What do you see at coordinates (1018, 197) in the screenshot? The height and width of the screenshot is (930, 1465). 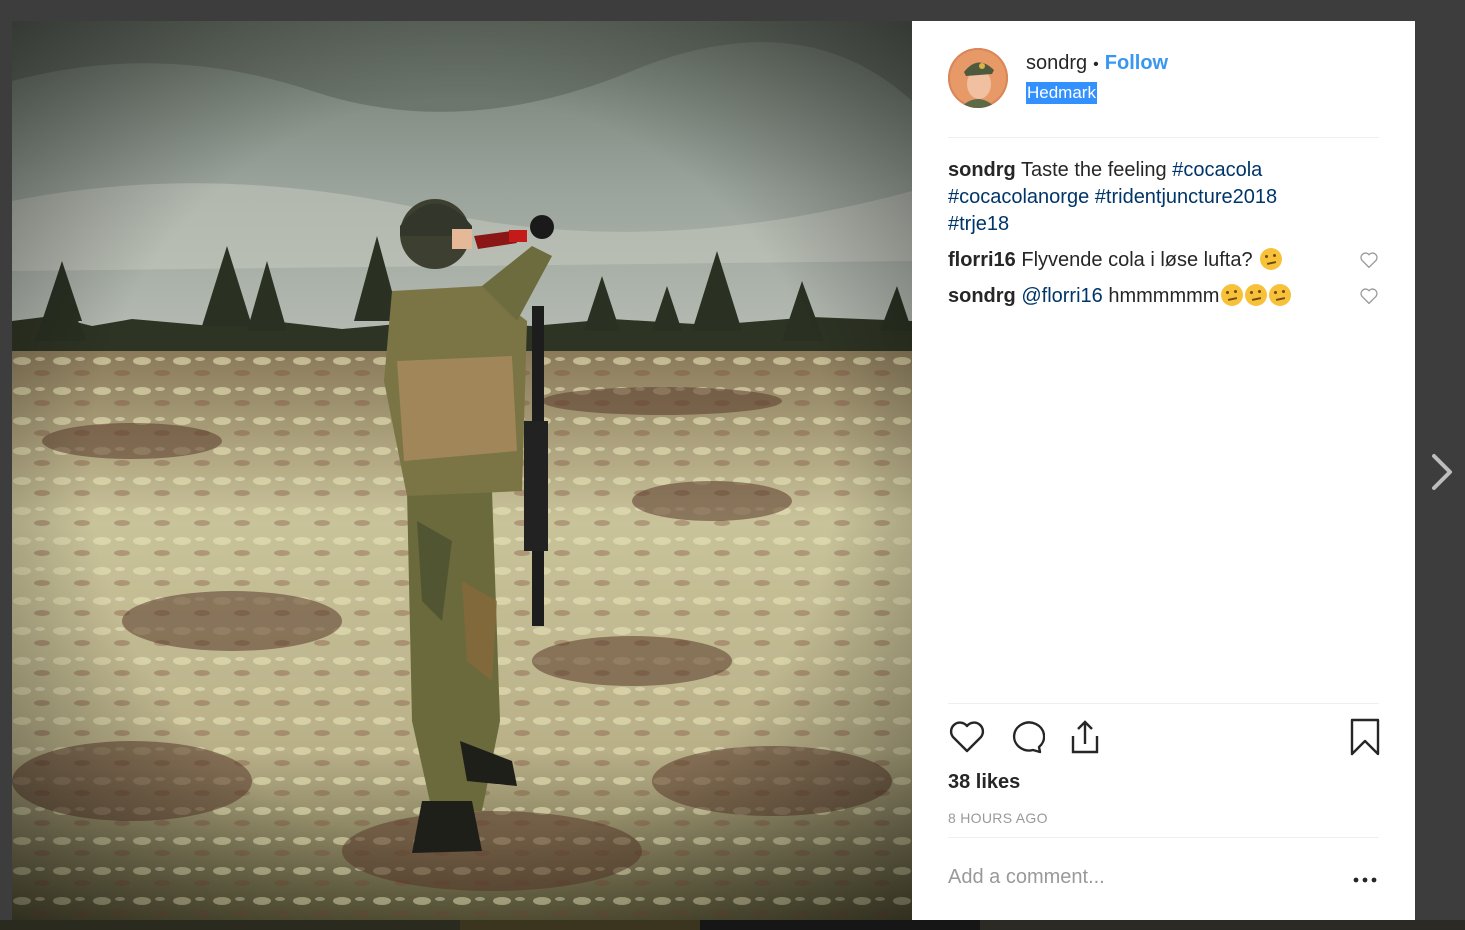 I see `hashtag-link: #cocacolanorge` at bounding box center [1018, 197].